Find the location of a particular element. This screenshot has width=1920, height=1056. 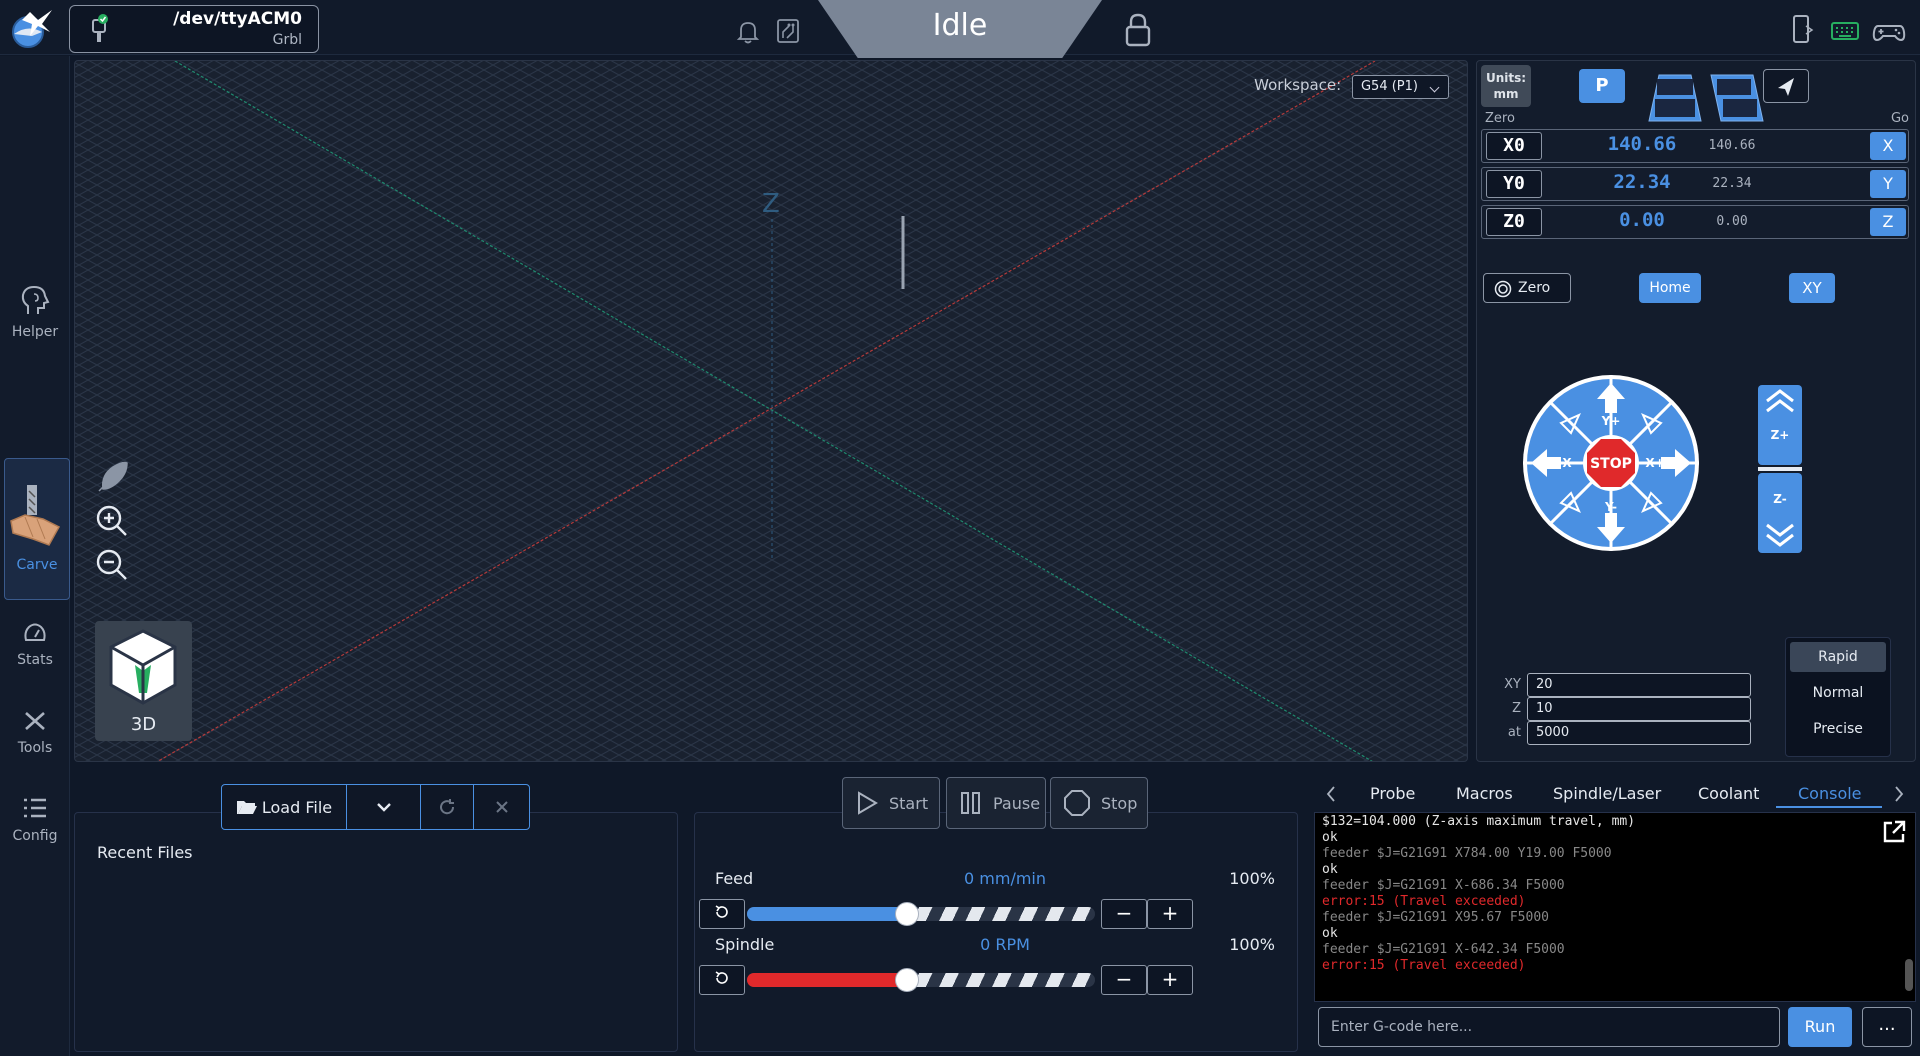

spindle-slider-handle is located at coordinates (907, 980).